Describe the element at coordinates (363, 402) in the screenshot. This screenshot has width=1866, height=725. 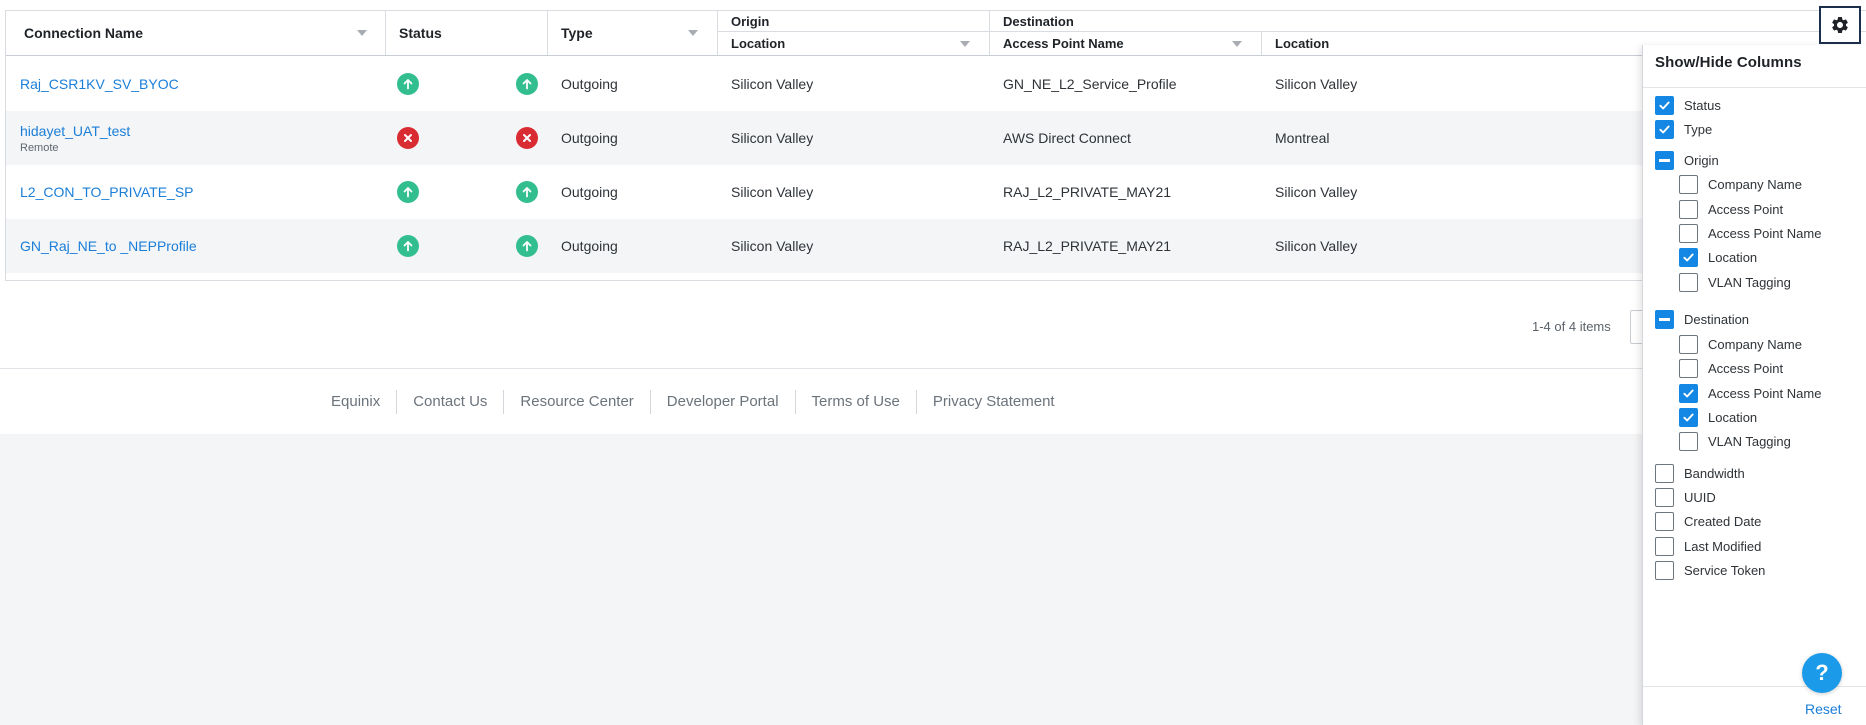
I see `footer-link-equinix: Equinix` at that location.